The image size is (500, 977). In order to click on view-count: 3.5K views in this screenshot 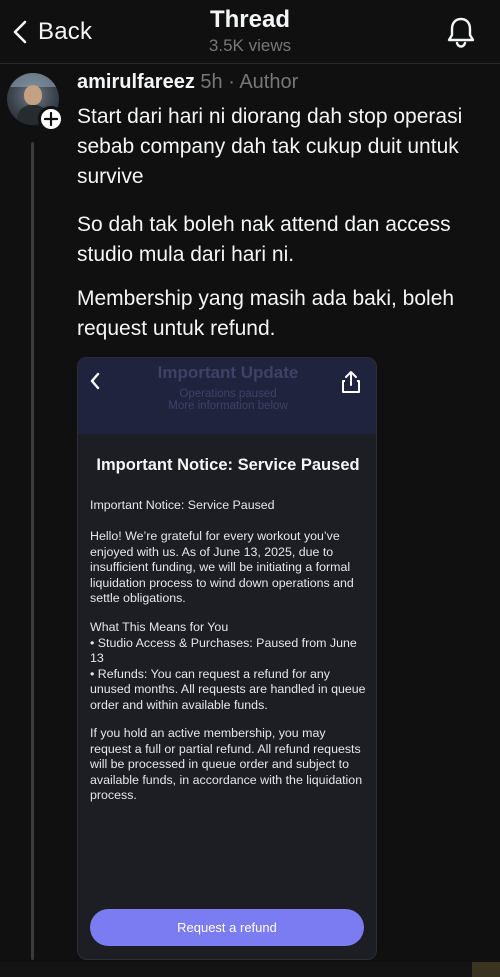, I will do `click(250, 45)`.